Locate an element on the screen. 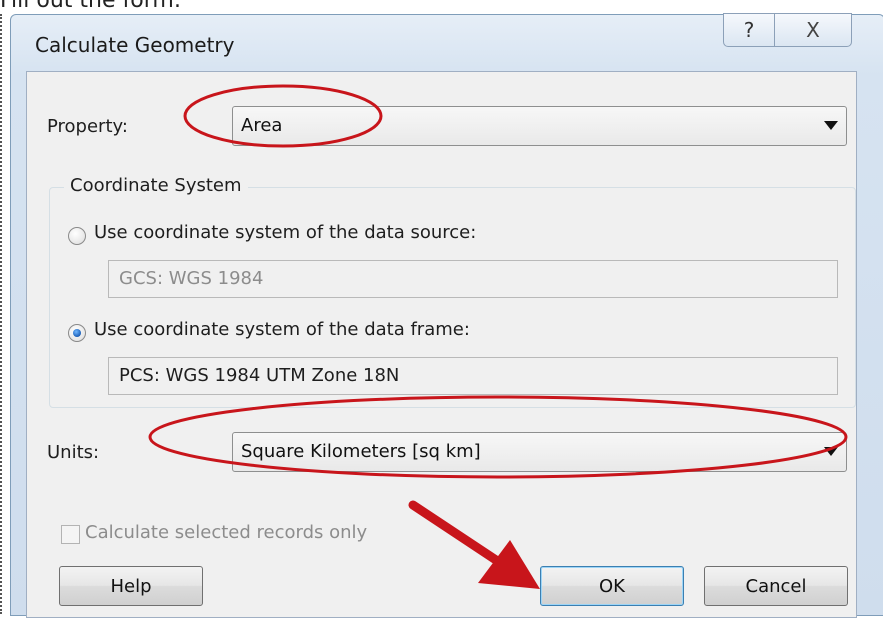 This screenshot has width=883, height=618. selection-border is located at coordinates (1, 314).